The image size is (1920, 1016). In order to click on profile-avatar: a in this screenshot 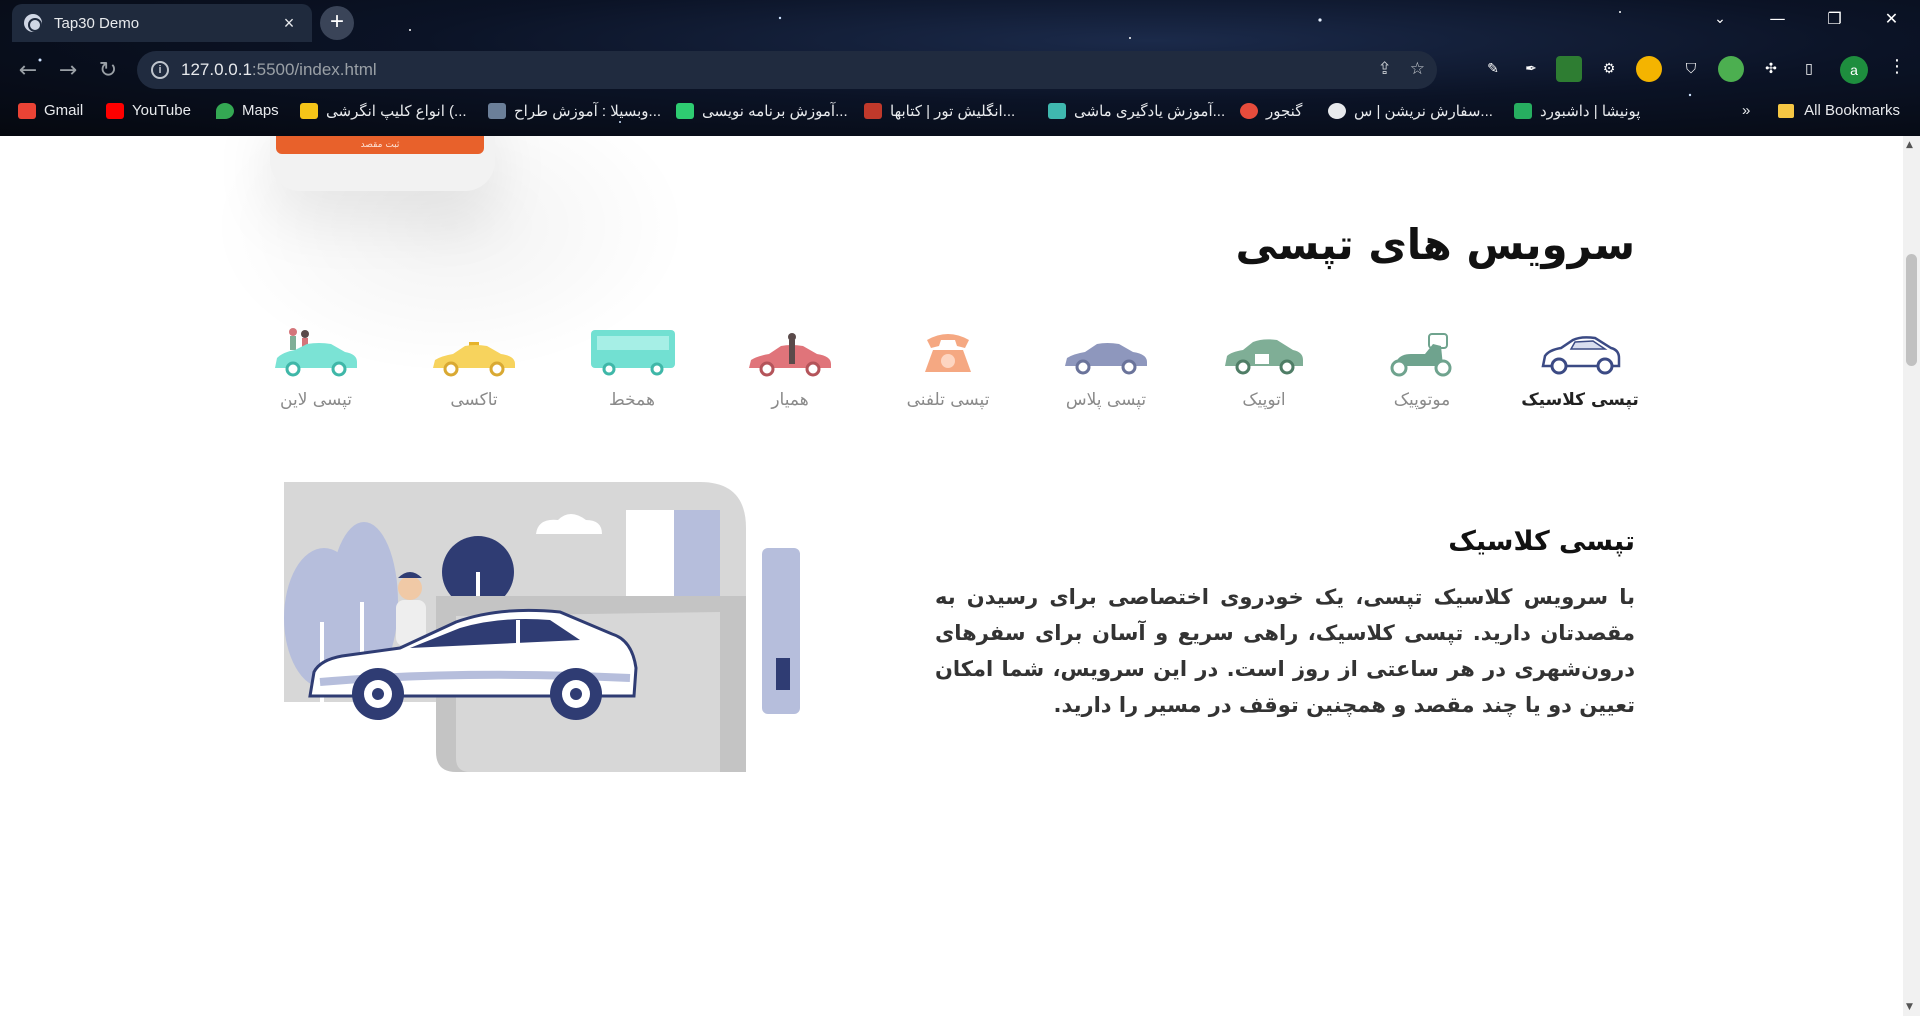, I will do `click(1854, 70)`.